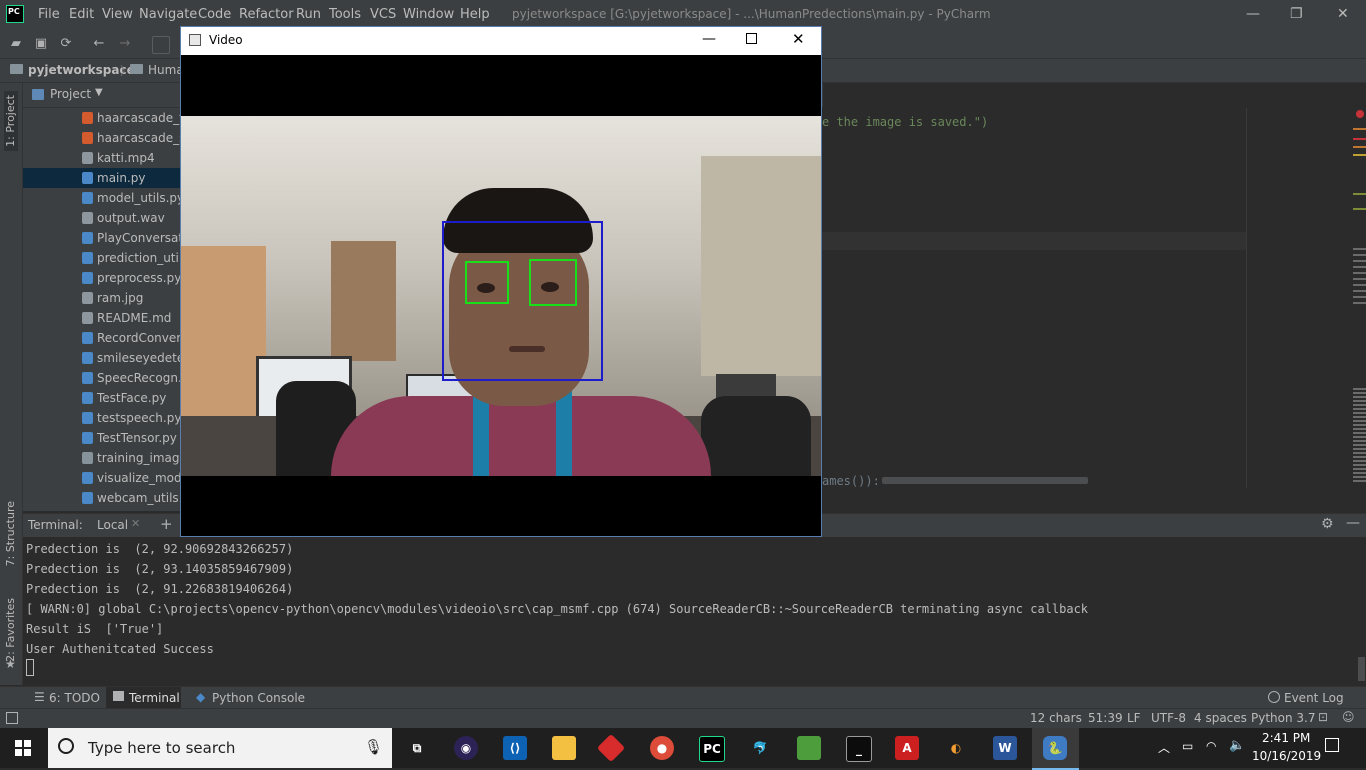 This screenshot has width=1366, height=770. I want to click on run-config-icon, so click(161, 45).